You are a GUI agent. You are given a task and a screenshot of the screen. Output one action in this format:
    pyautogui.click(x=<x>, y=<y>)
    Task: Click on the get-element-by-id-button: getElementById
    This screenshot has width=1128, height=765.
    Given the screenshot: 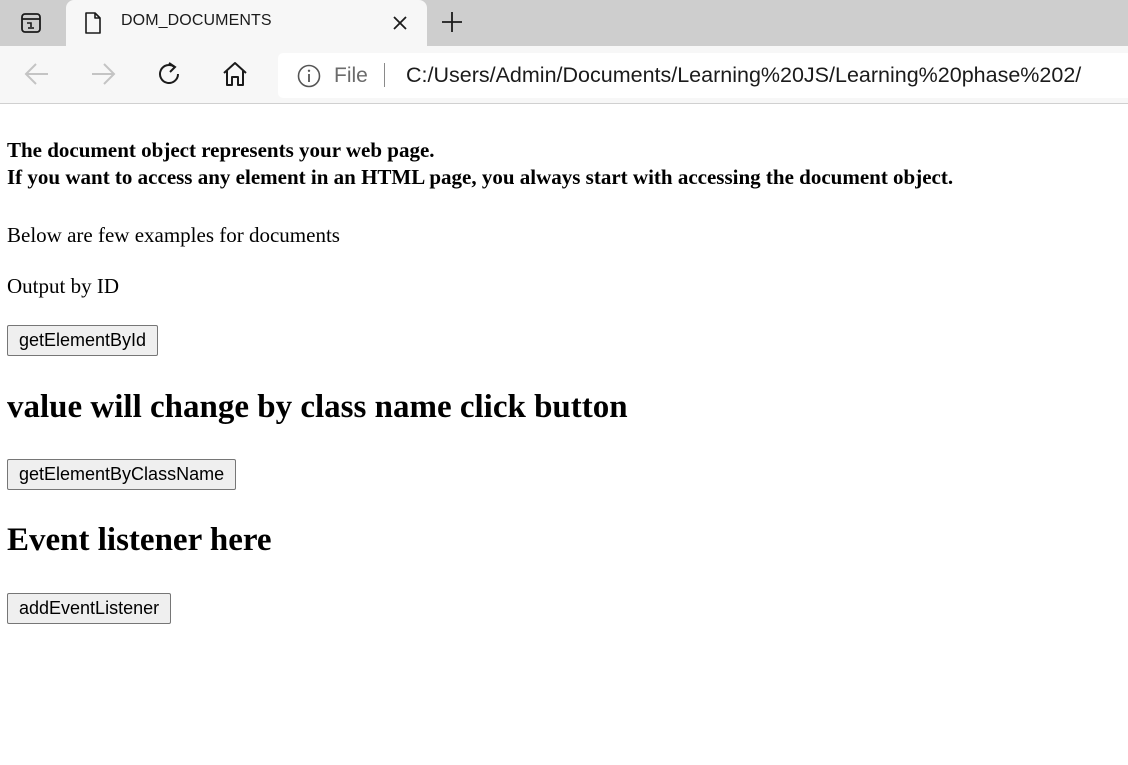 What is the action you would take?
    pyautogui.click(x=83, y=340)
    